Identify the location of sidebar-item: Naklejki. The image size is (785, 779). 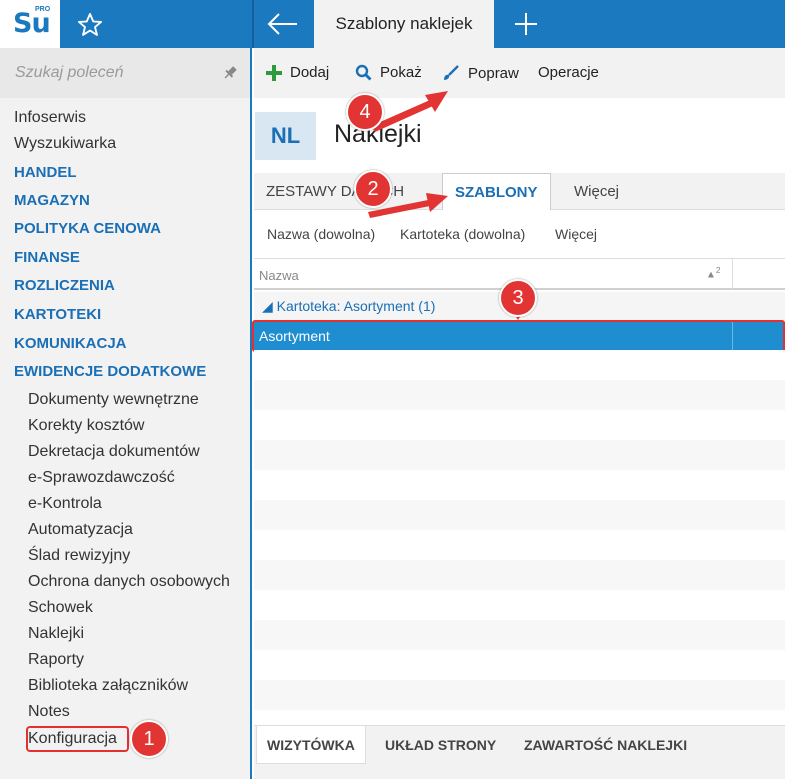
(56, 634).